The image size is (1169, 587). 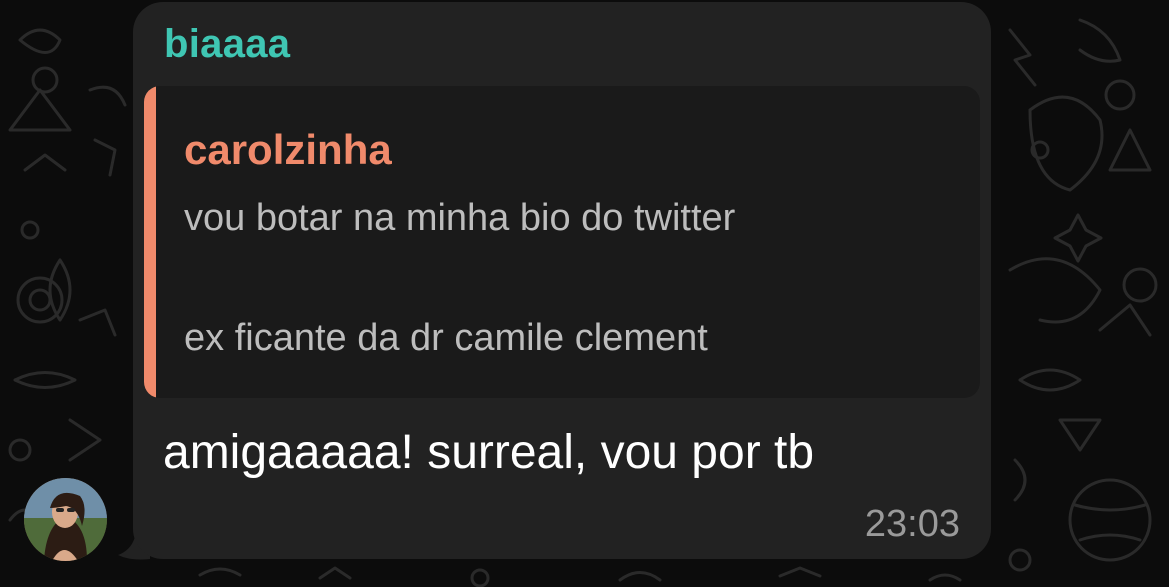 I want to click on quoted-text-line: ex ficante da dr camile clement, so click(x=446, y=338).